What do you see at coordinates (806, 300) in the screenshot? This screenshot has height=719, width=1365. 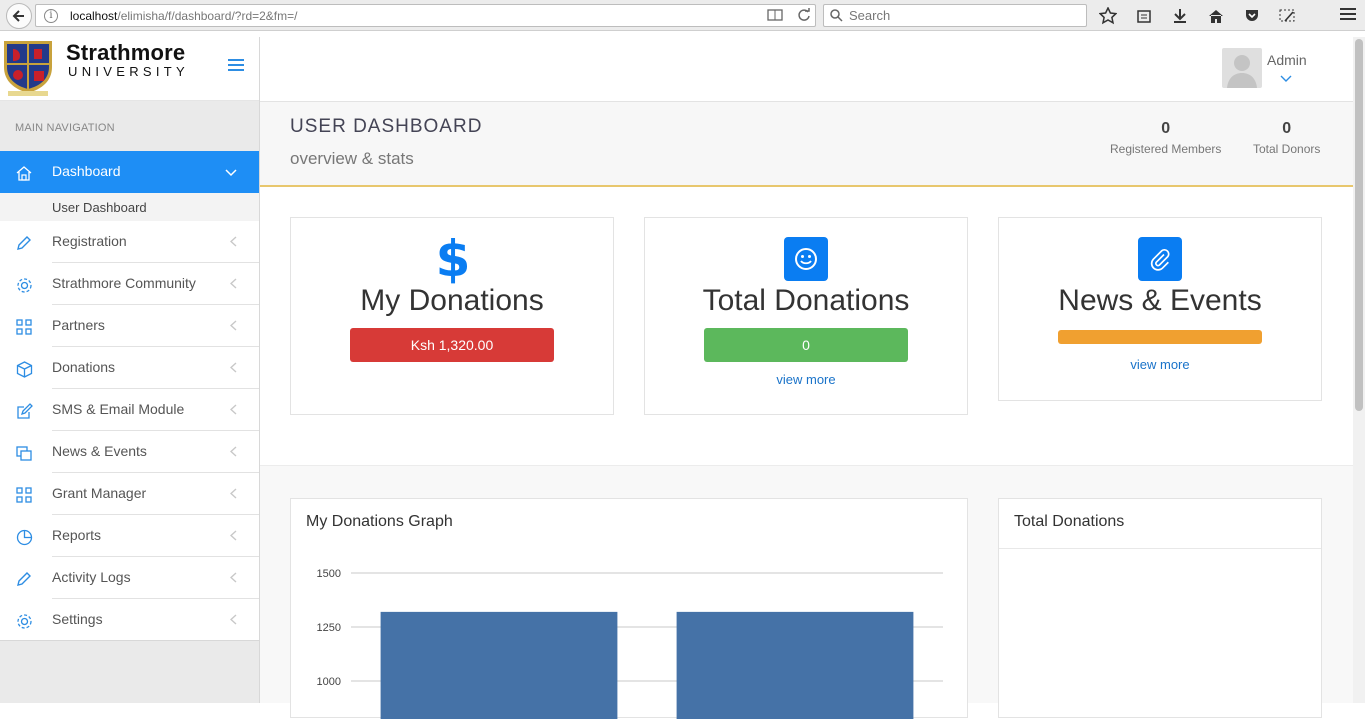 I see `card-title: Total Donations` at bounding box center [806, 300].